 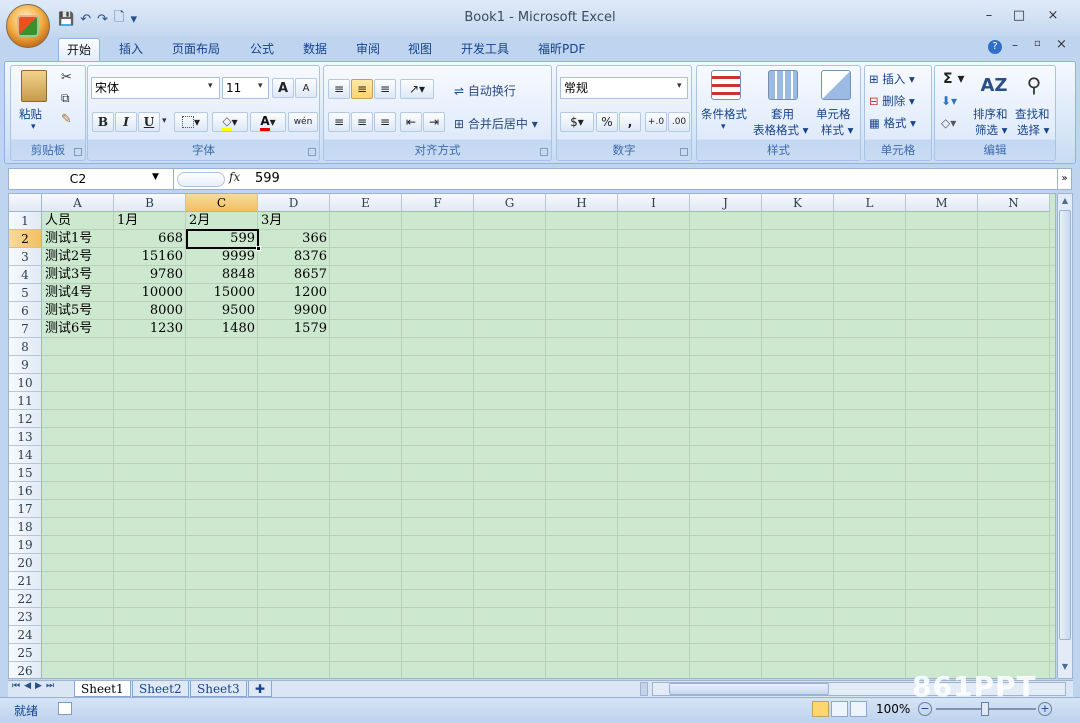 What do you see at coordinates (385, 89) in the screenshot?
I see `align-bottom-icon: ≡` at bounding box center [385, 89].